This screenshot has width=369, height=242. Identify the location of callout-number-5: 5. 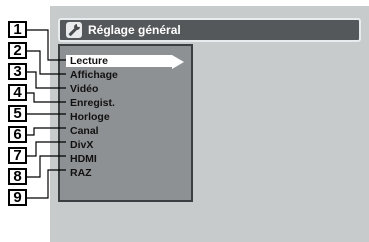
(17, 113).